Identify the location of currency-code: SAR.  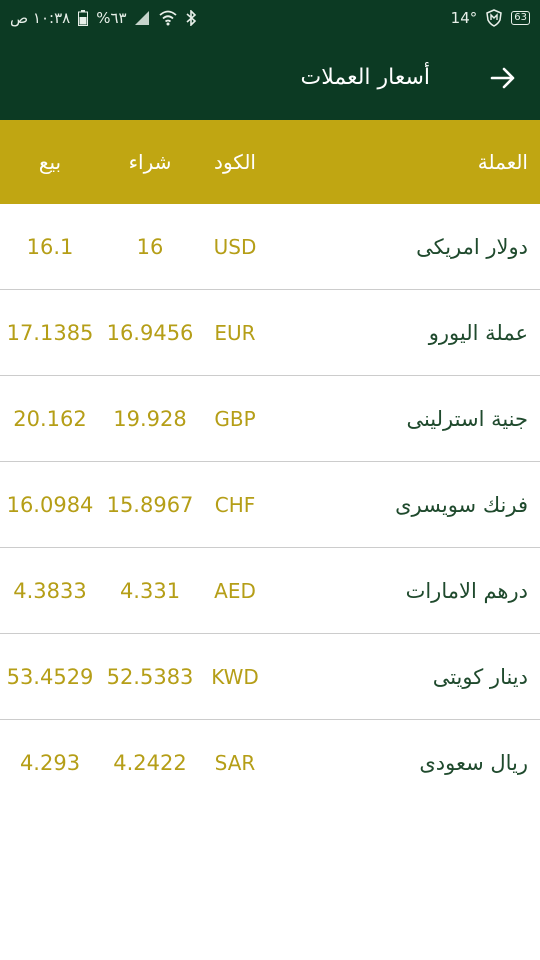
(235, 762).